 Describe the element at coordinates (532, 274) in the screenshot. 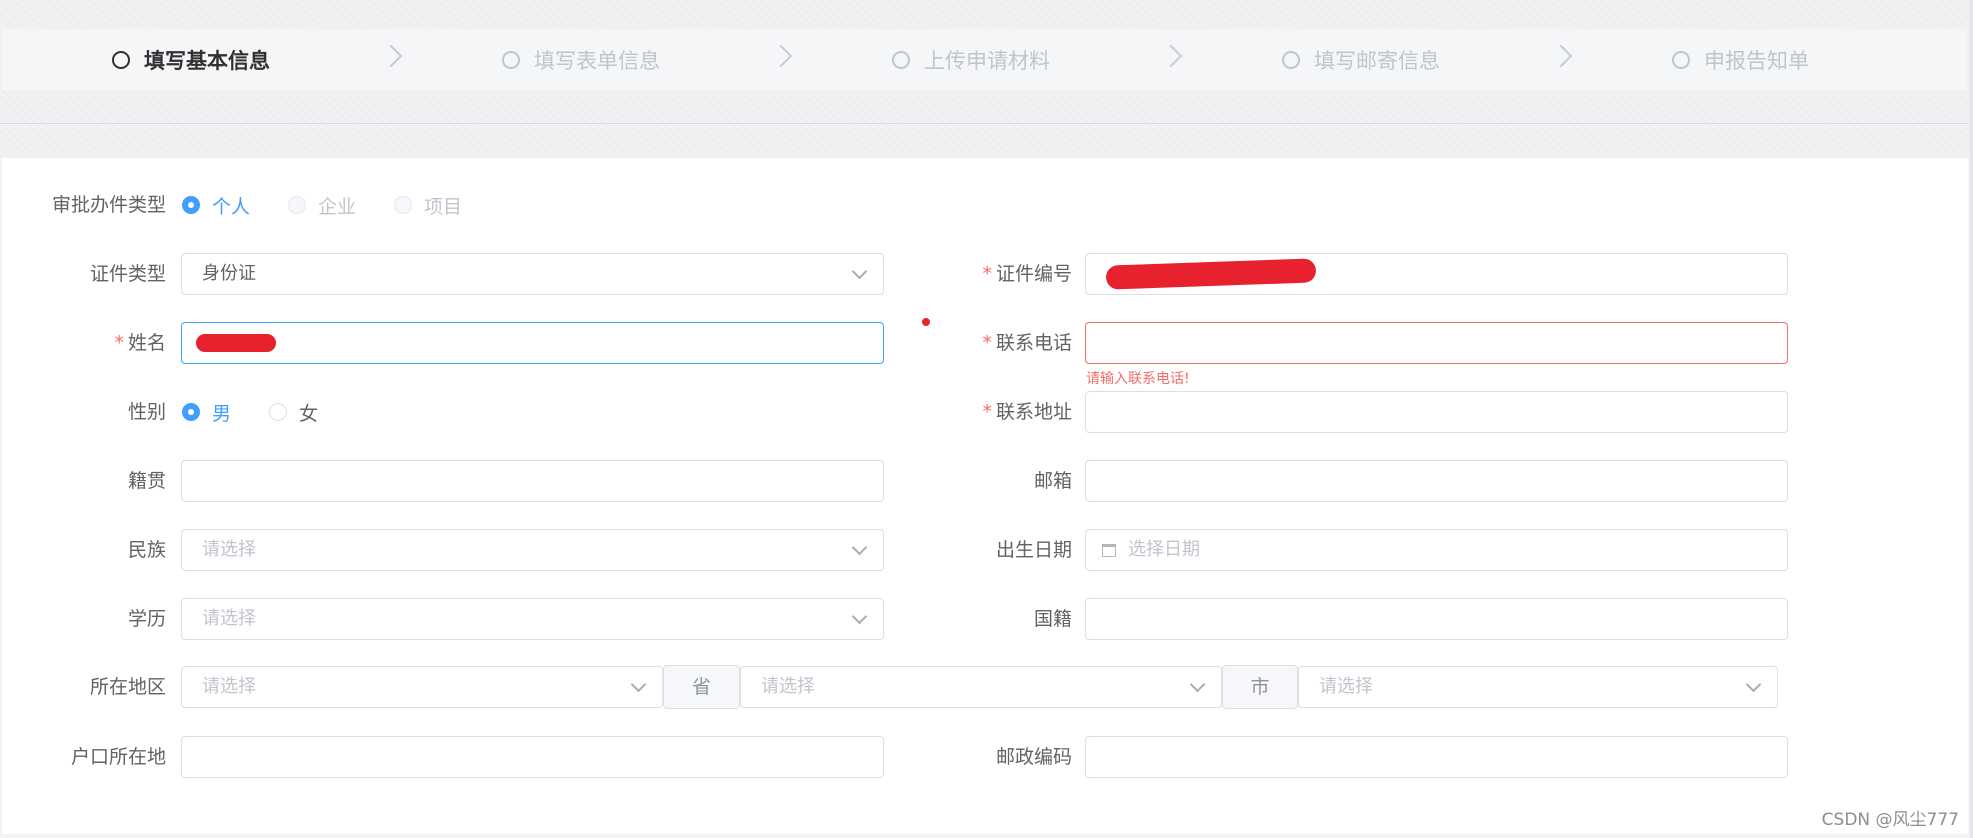

I see `id-type-select: 身份证` at that location.